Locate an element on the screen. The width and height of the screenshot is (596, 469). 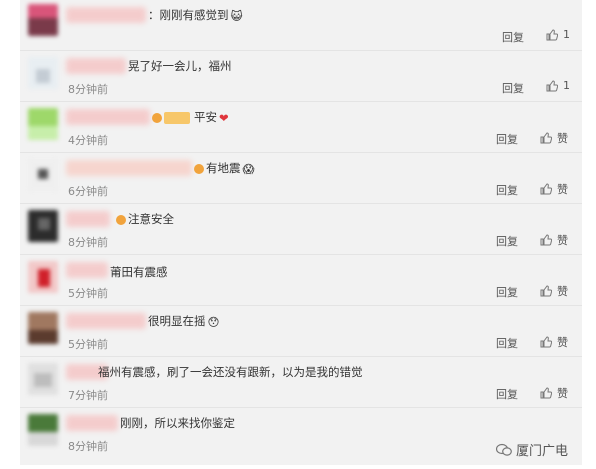
heart-emoji-icon: ❤ is located at coordinates (224, 117).